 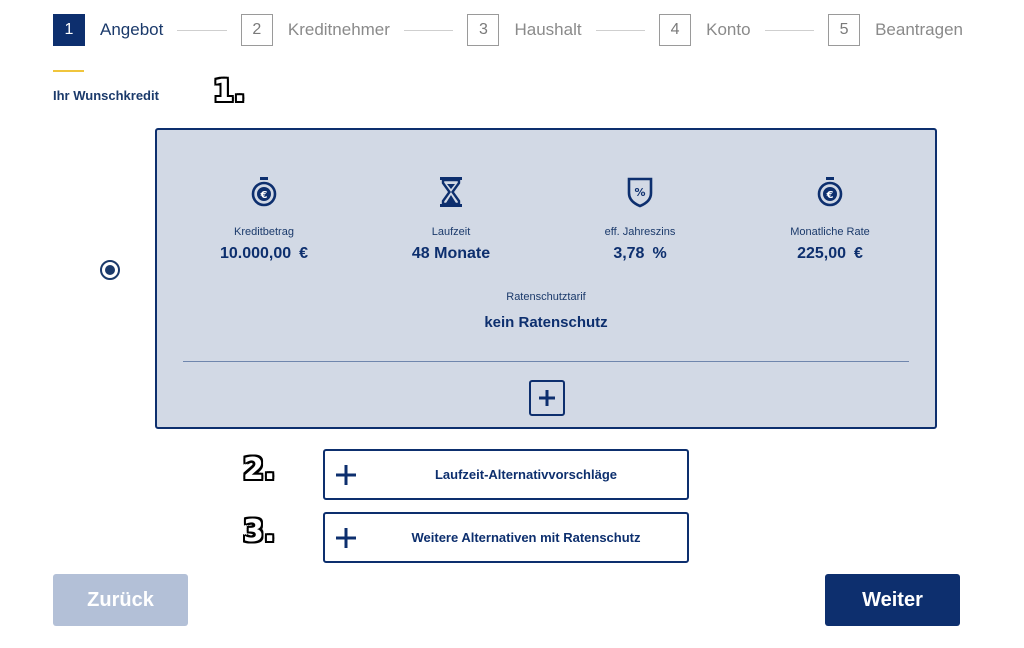 What do you see at coordinates (451, 232) in the screenshot?
I see `metric-label: Laufzeit` at bounding box center [451, 232].